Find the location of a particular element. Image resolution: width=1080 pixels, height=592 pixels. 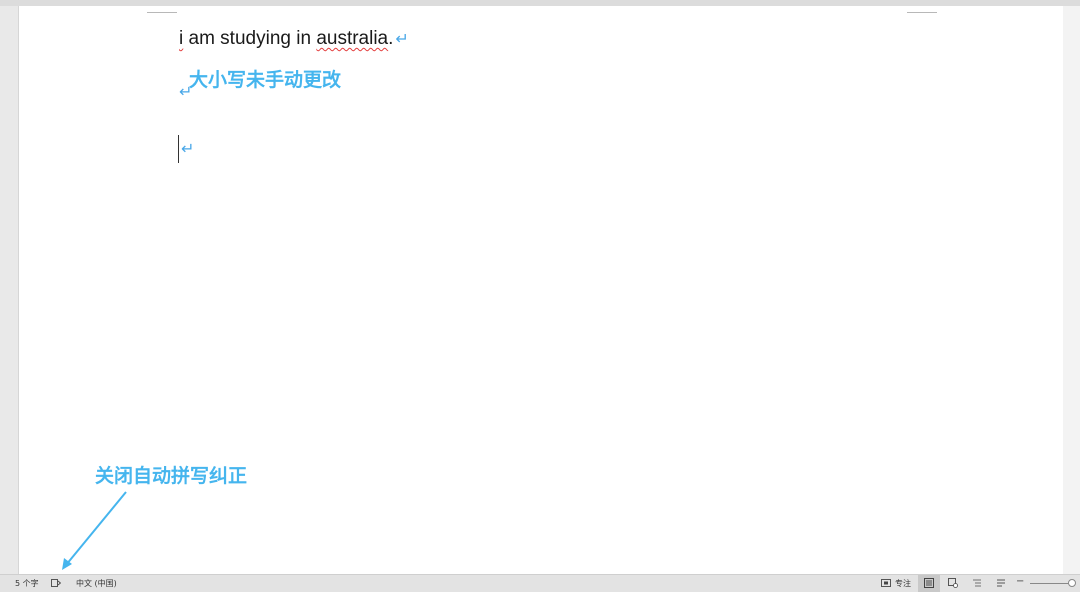

outline-icon is located at coordinates (977, 583).